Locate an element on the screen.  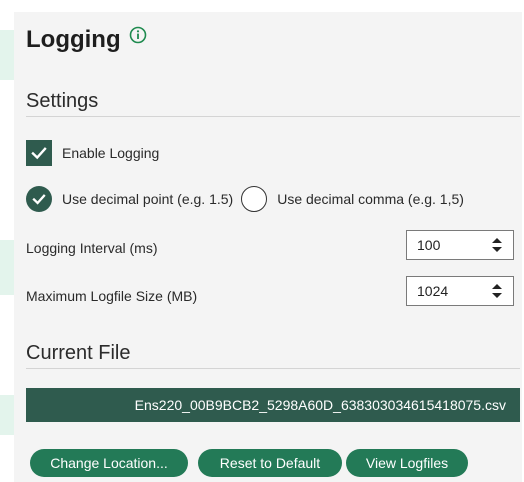
logging-interval-value: 100 is located at coordinates (428, 245).